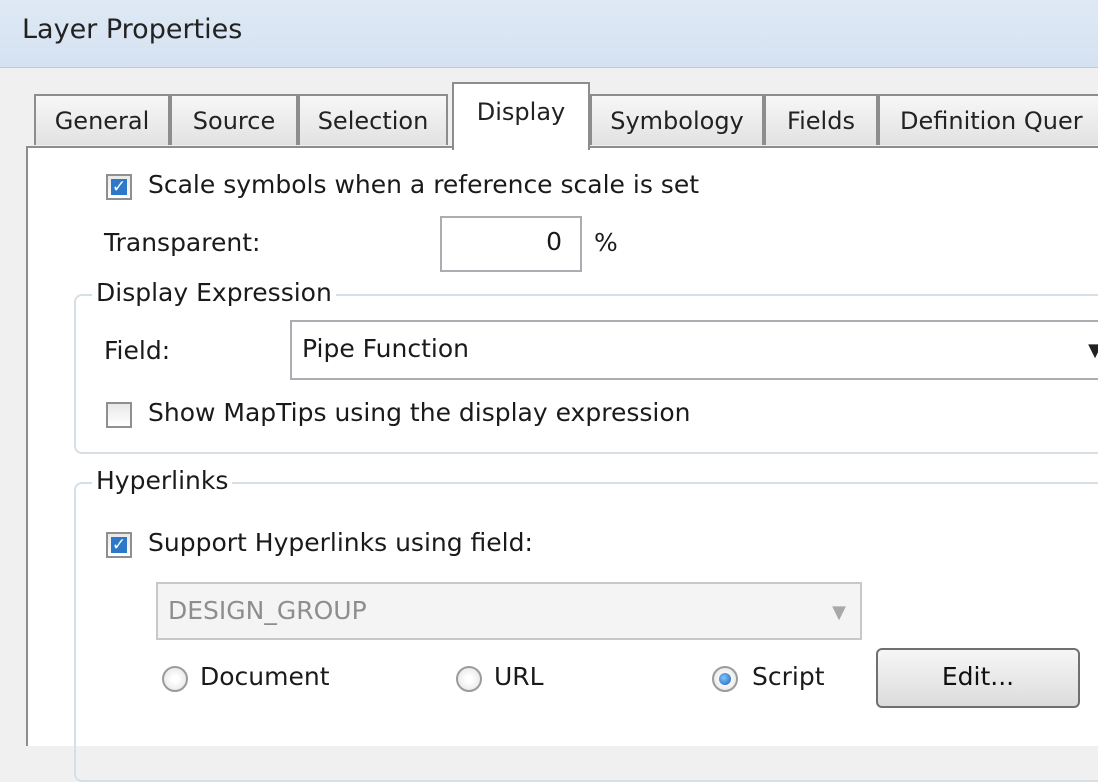 The width and height of the screenshot is (1098, 782). What do you see at coordinates (521, 116) in the screenshot?
I see `tab-display: Display` at bounding box center [521, 116].